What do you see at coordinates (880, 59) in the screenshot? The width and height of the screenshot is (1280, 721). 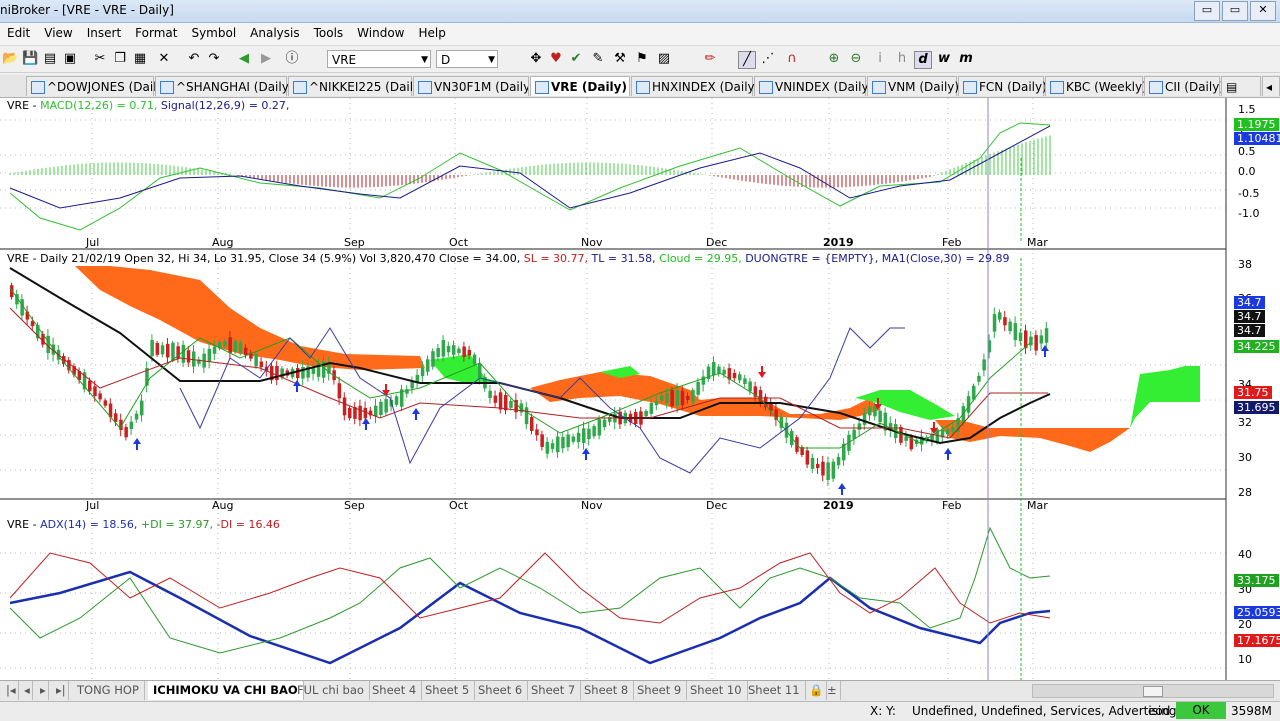 I see `info-small-icon: i` at bounding box center [880, 59].